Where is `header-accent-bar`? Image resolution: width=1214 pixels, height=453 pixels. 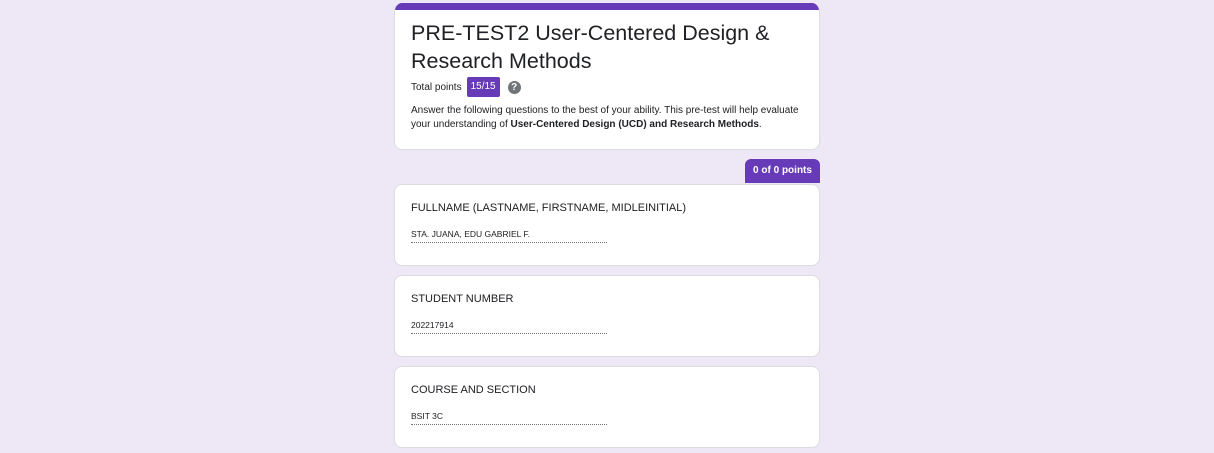
header-accent-bar is located at coordinates (607, 6).